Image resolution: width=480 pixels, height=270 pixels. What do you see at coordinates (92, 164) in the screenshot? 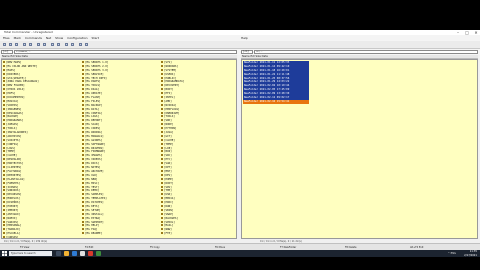
I see `folder-name: [MG DOCS]` at bounding box center [92, 164].